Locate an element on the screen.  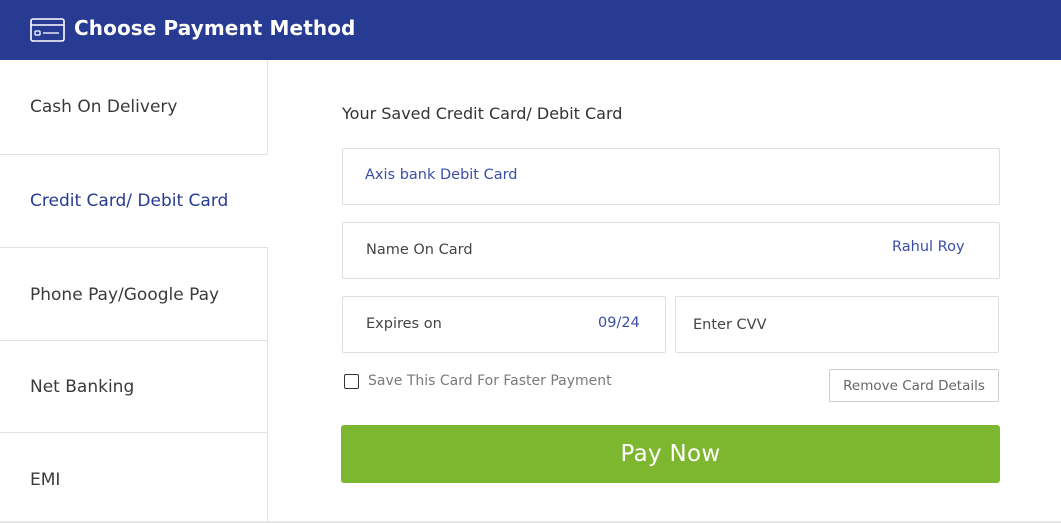
cvv-input is located at coordinates (837, 324).